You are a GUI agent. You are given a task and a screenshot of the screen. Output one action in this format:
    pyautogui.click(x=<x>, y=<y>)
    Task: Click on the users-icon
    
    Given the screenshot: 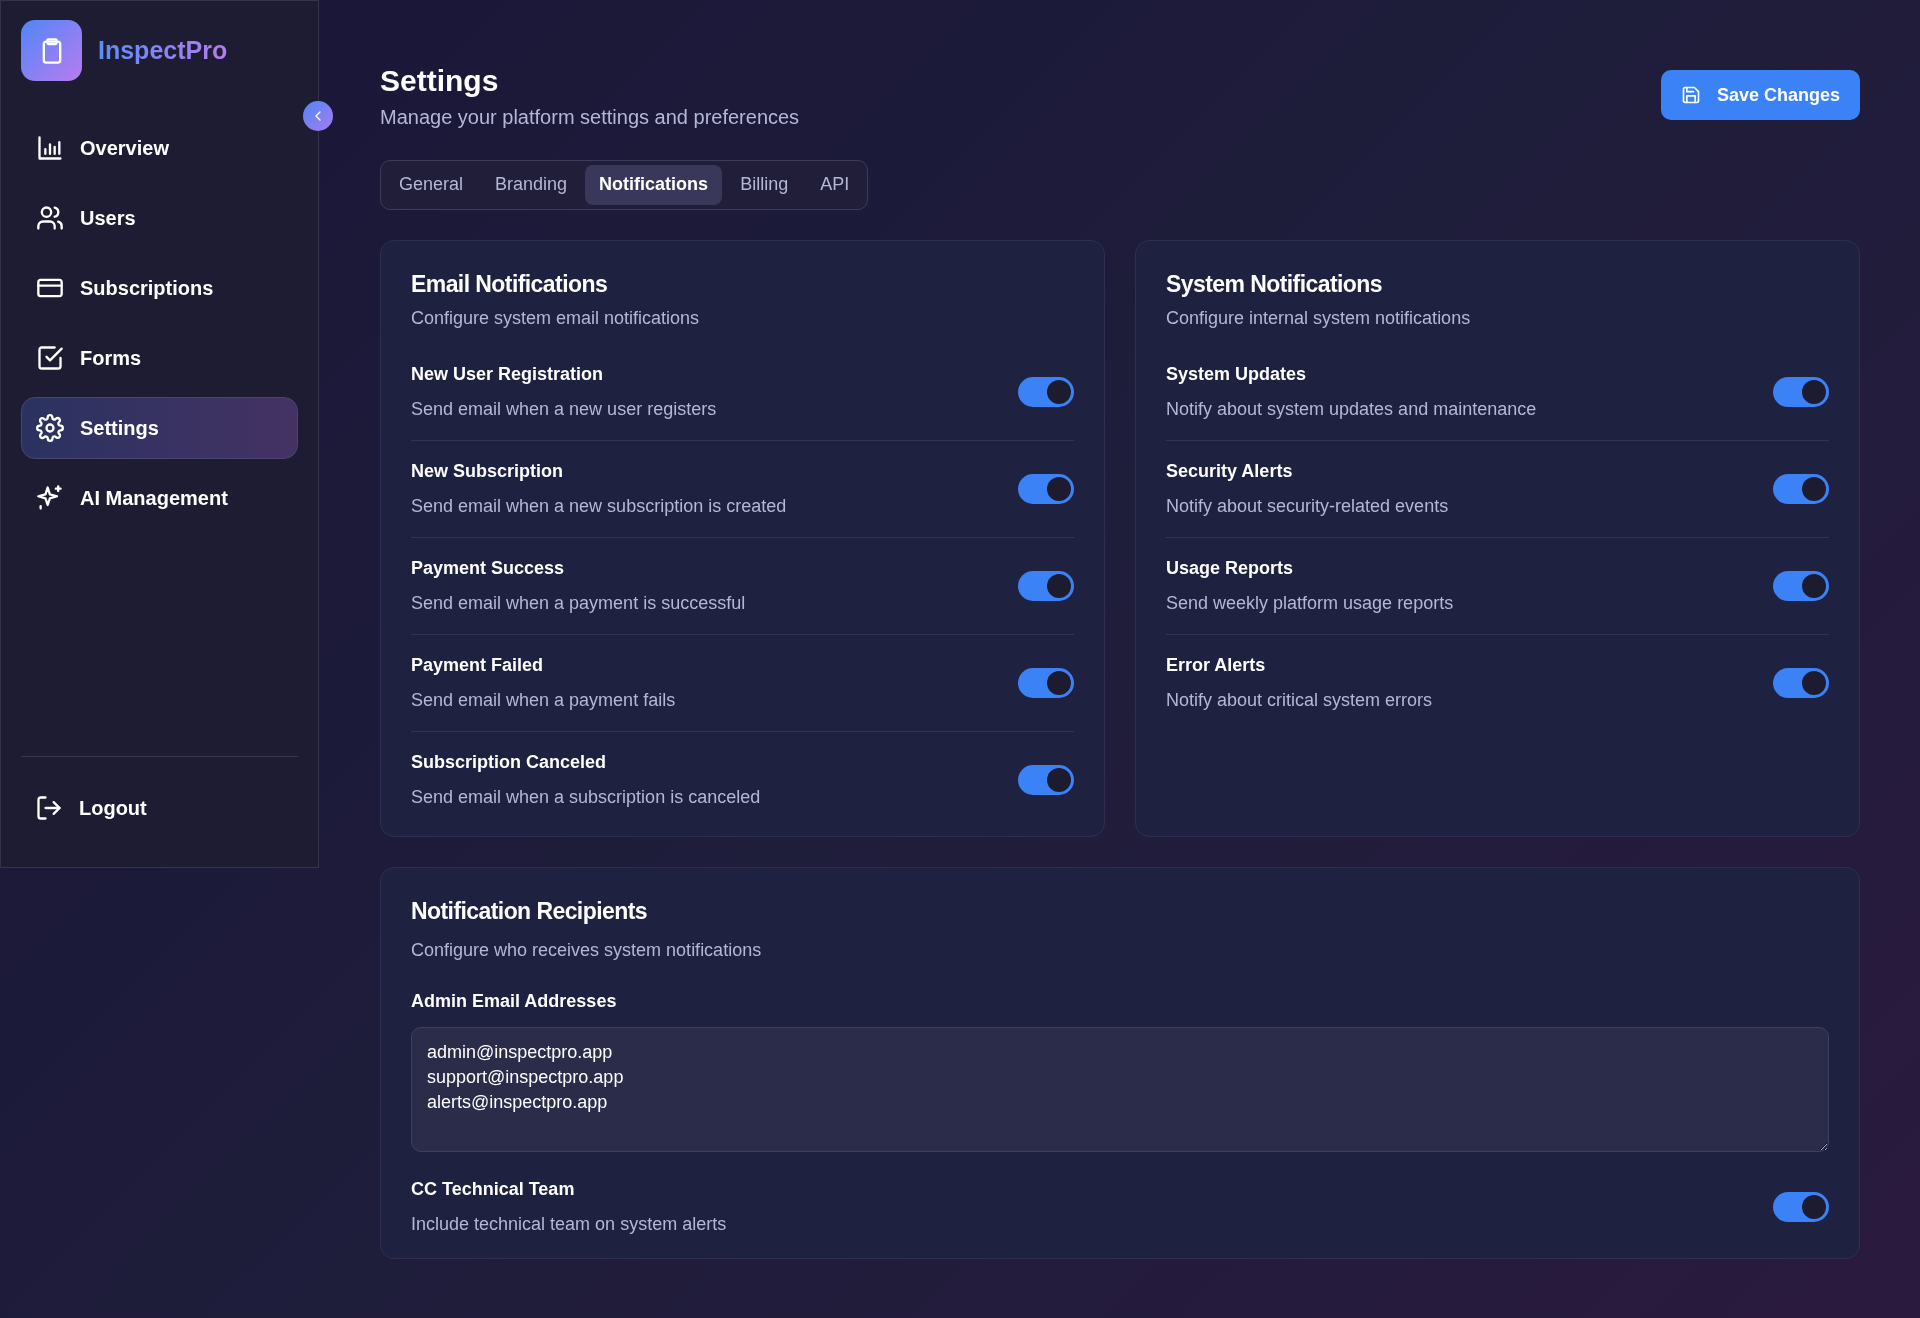 What is the action you would take?
    pyautogui.click(x=50, y=218)
    